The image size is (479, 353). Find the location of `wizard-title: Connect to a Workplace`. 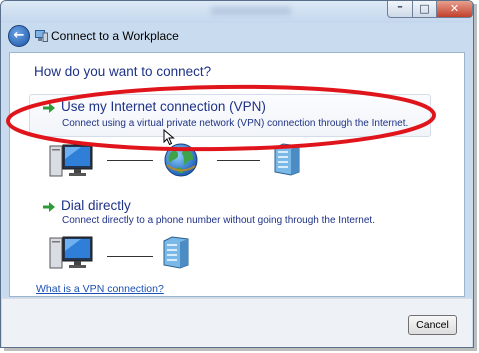

wizard-title: Connect to a Workplace is located at coordinates (115, 36).